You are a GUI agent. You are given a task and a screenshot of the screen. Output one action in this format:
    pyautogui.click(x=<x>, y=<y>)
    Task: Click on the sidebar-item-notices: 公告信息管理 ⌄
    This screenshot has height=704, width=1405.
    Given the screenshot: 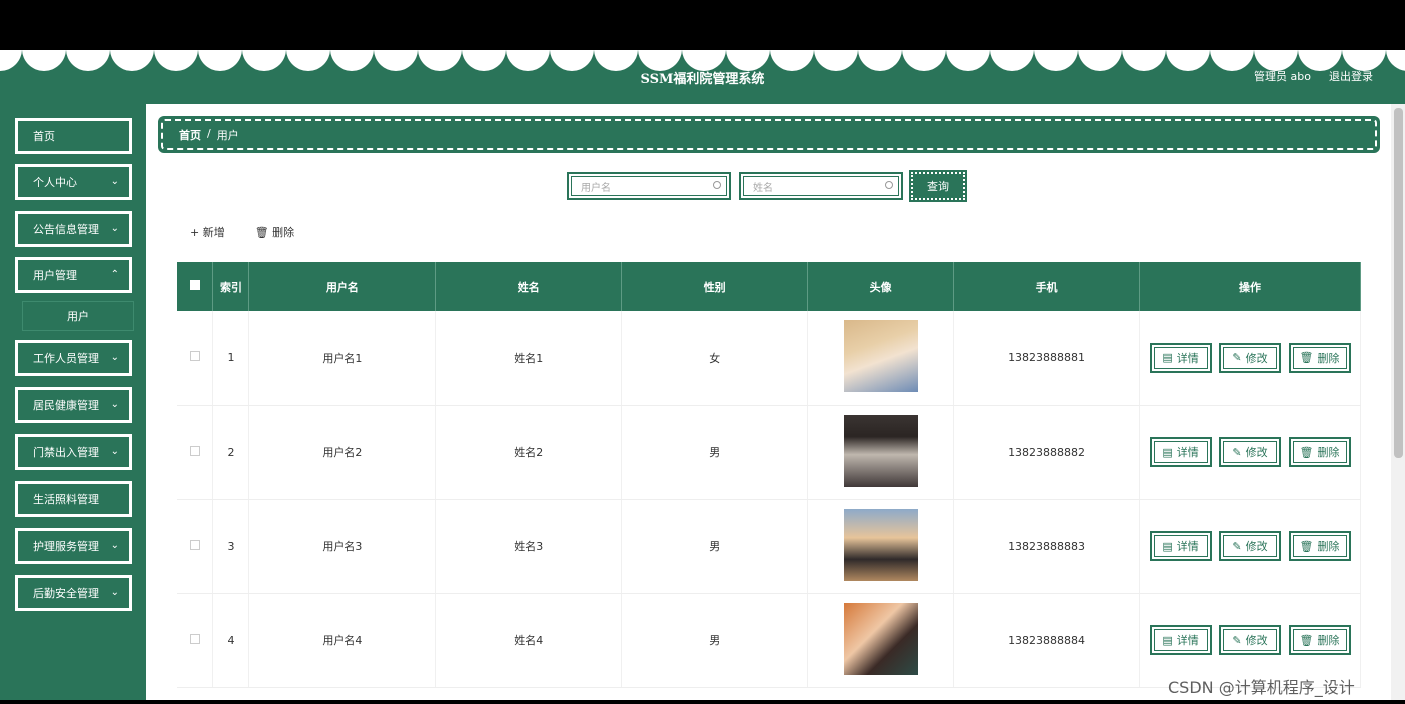 What is the action you would take?
    pyautogui.click(x=73, y=229)
    